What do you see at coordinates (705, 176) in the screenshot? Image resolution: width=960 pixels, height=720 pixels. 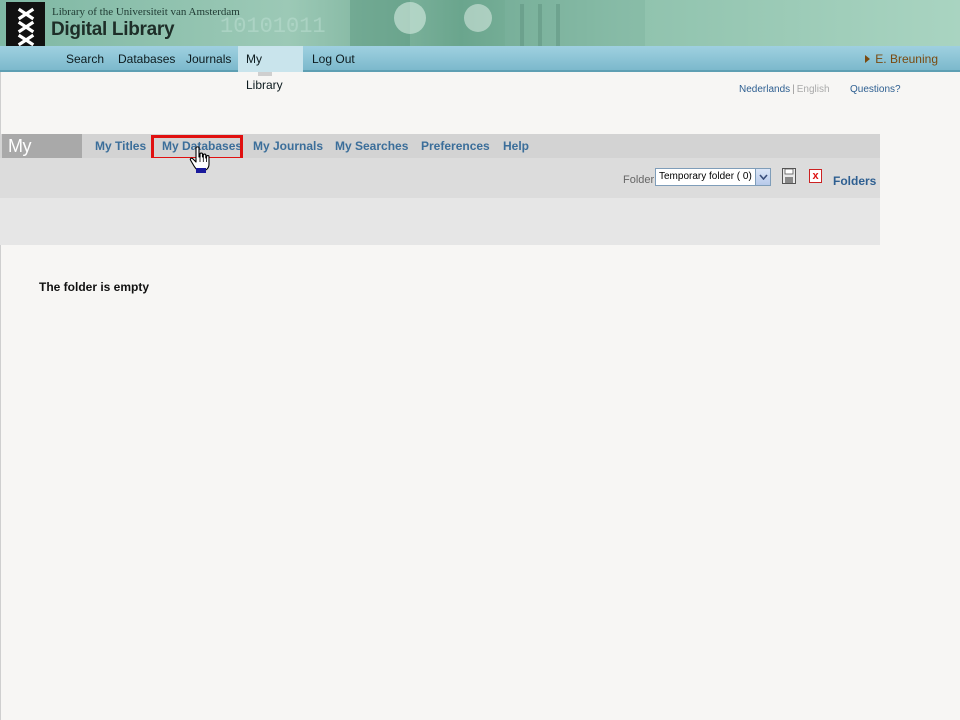 I see `folder-select-value: Temporary folder ( 0)` at bounding box center [705, 176].